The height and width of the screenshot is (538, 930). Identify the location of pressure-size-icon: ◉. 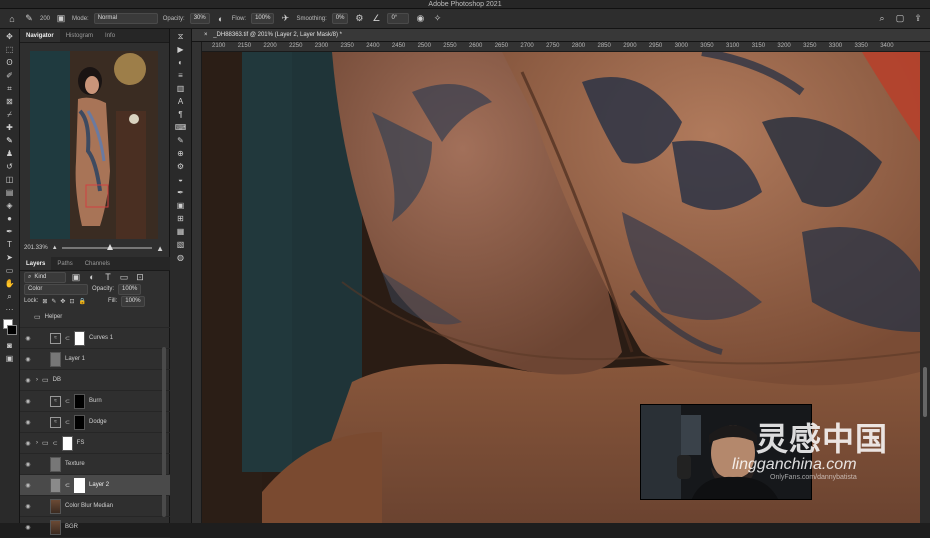
(420, 19).